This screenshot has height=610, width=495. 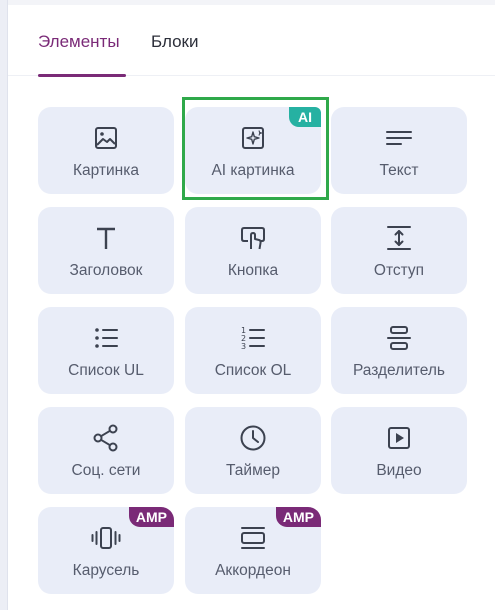 What do you see at coordinates (251, 41) in the screenshot?
I see `tab-bar: Элементы Блоки` at bounding box center [251, 41].